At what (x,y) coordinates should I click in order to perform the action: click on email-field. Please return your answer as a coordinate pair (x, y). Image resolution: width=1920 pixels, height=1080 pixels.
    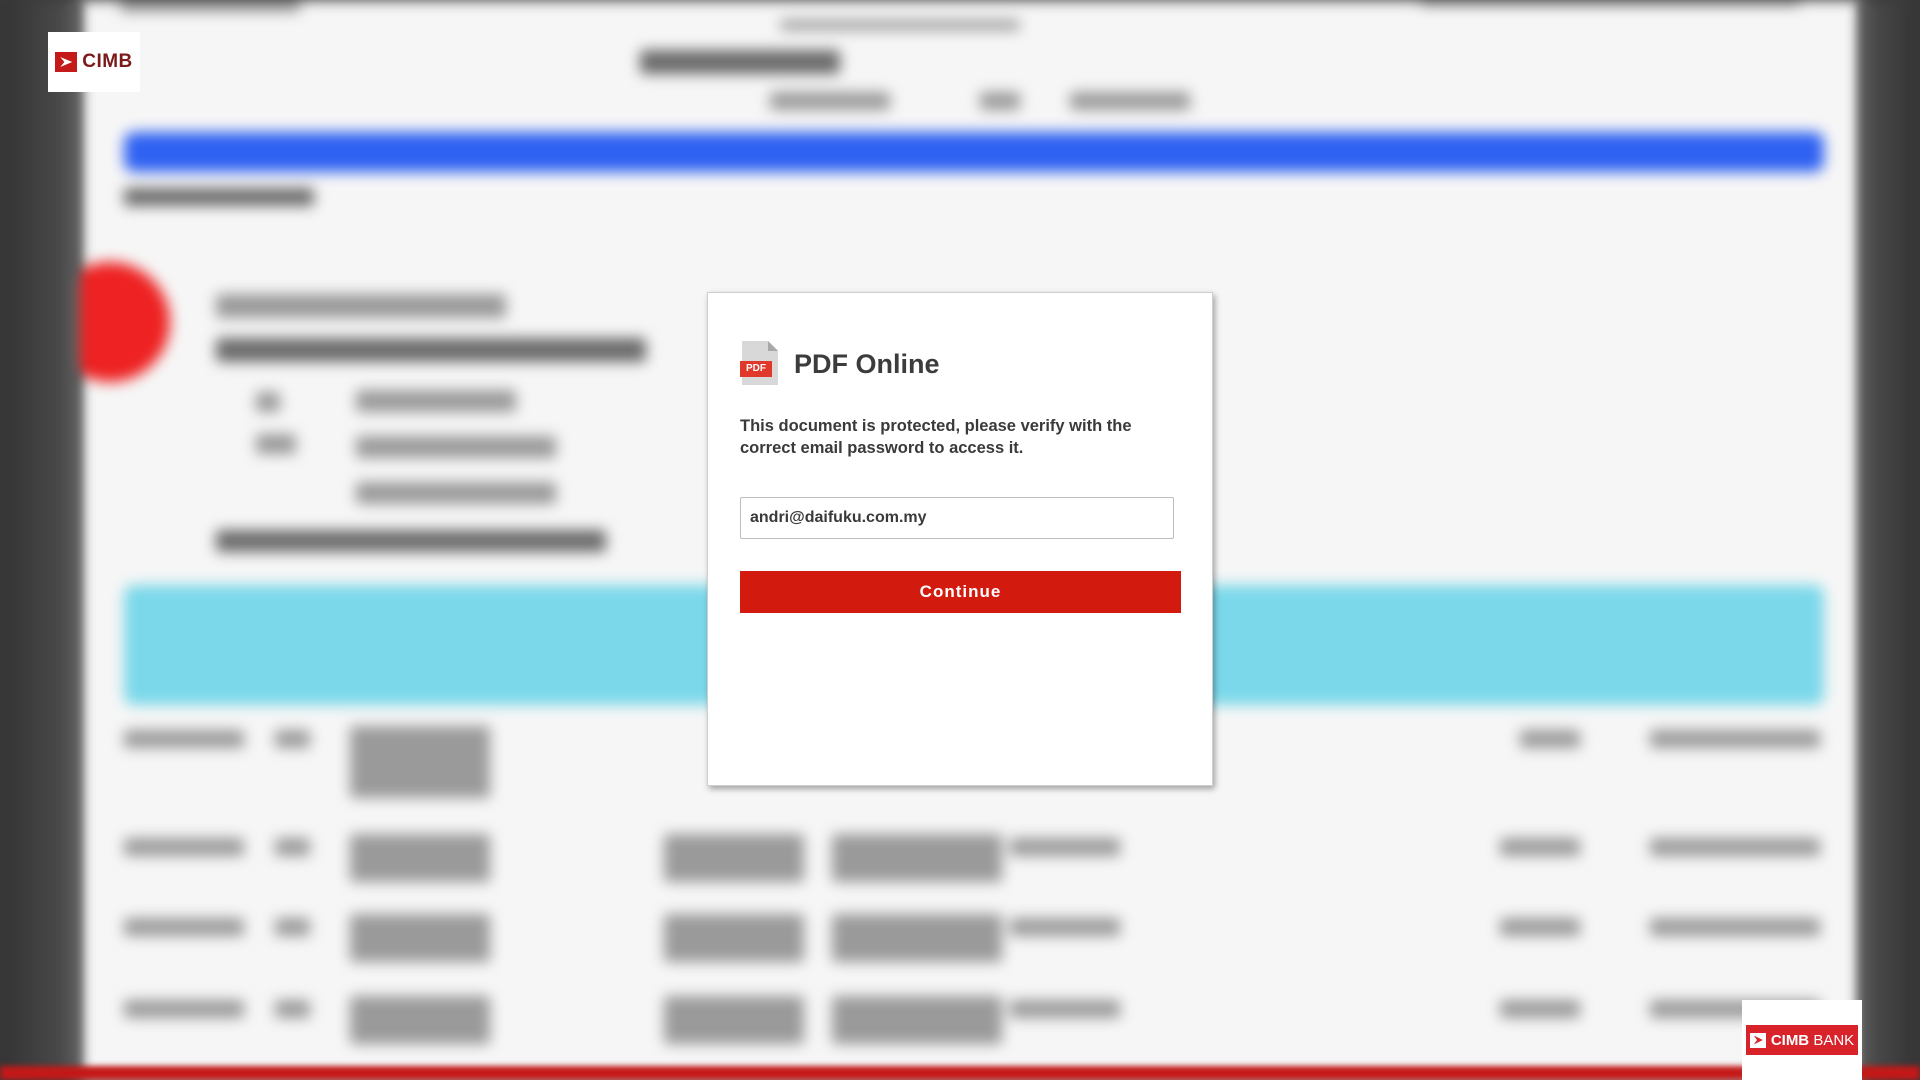
    Looking at the image, I should click on (957, 518).